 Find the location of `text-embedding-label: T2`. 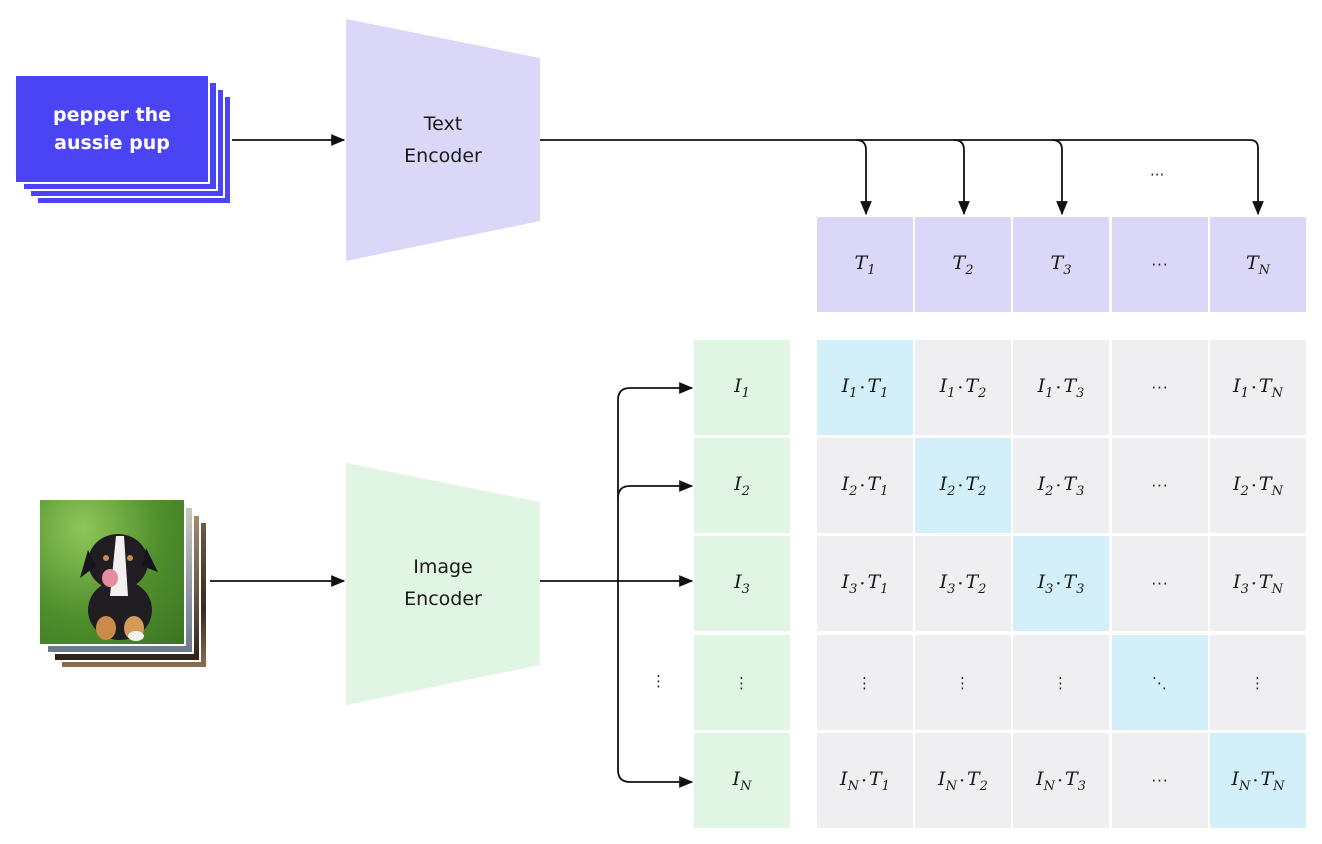

text-embedding-label: T2 is located at coordinates (963, 264).